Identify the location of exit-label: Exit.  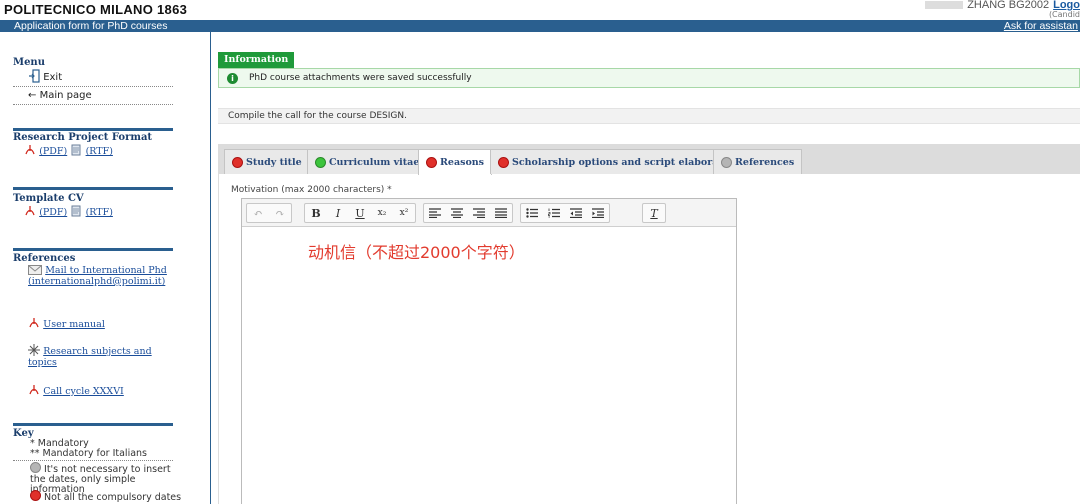
(53, 77).